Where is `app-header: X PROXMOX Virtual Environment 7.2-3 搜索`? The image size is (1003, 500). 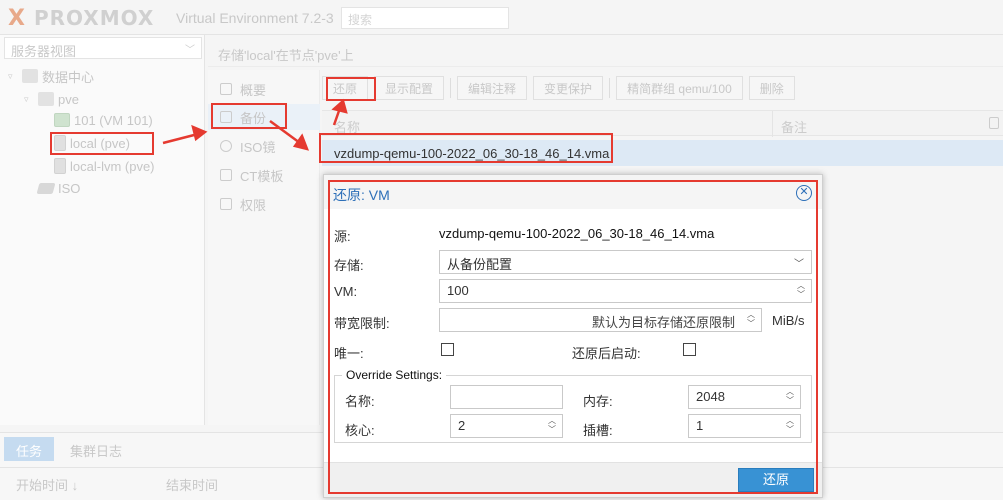
app-header: X PROXMOX Virtual Environment 7.2-3 搜索 is located at coordinates (501, 17).